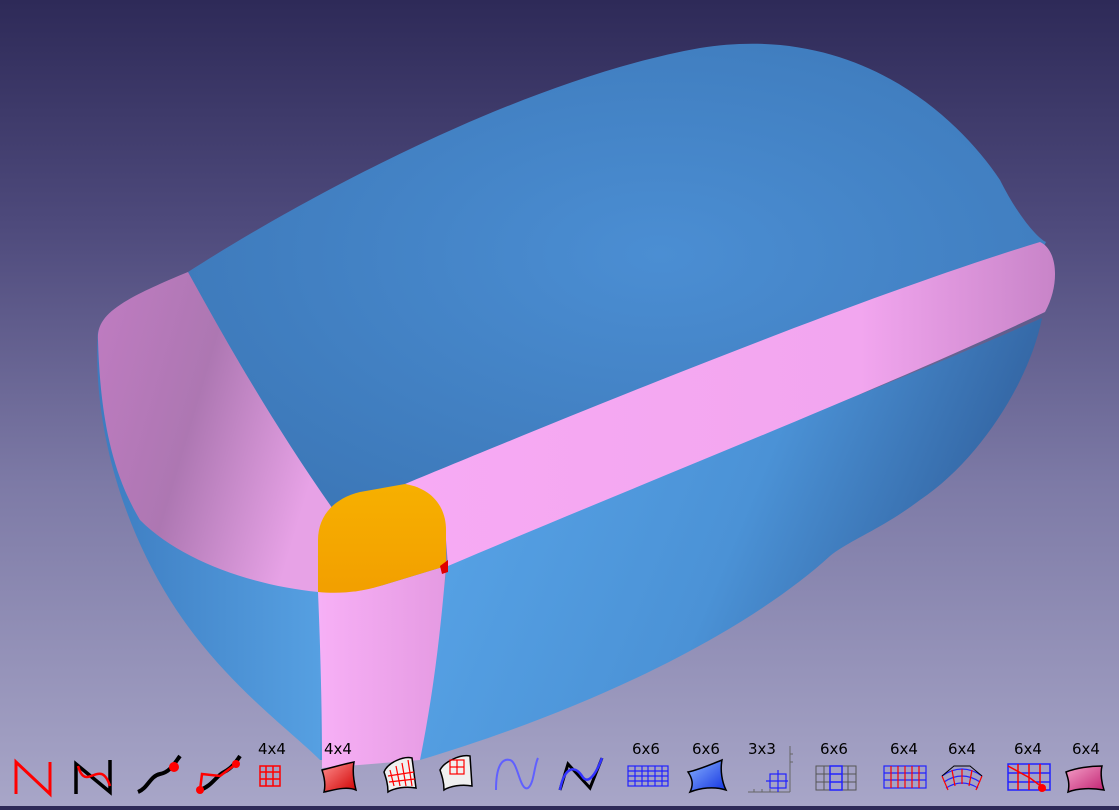  I want to click on tool-pink-surface: 6x4, so click(1086, 770).